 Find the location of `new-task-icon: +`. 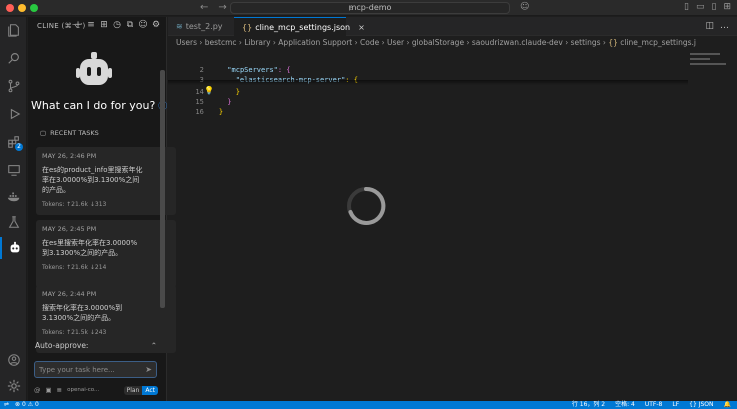

new-task-icon: + is located at coordinates (78, 25).